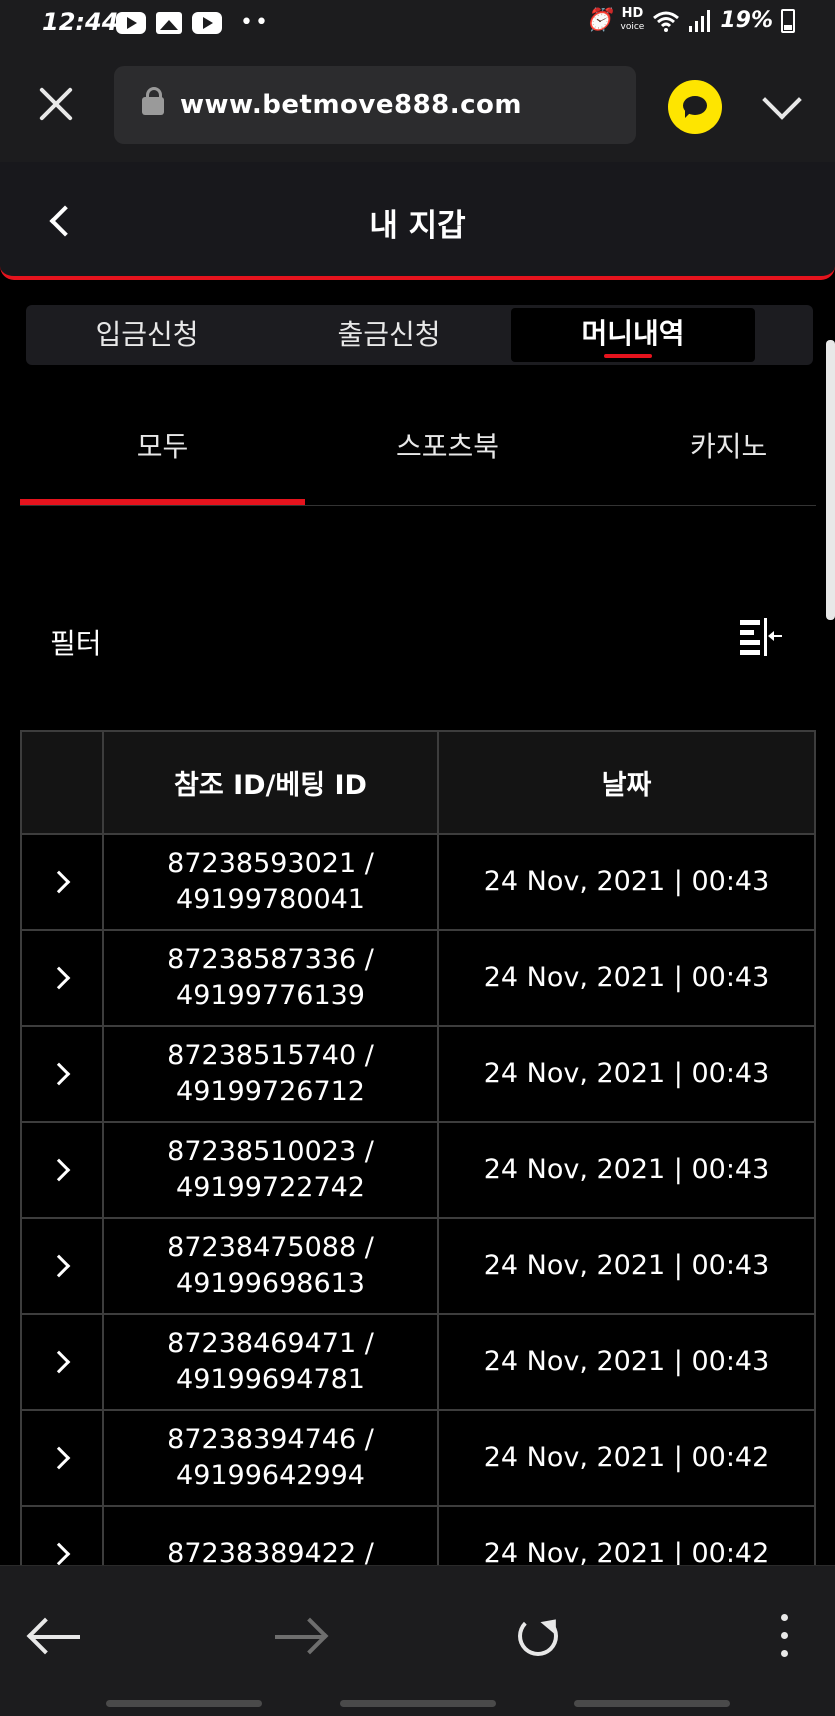  What do you see at coordinates (270, 1247) in the screenshot?
I see `ref-id: 87238475088 /` at bounding box center [270, 1247].